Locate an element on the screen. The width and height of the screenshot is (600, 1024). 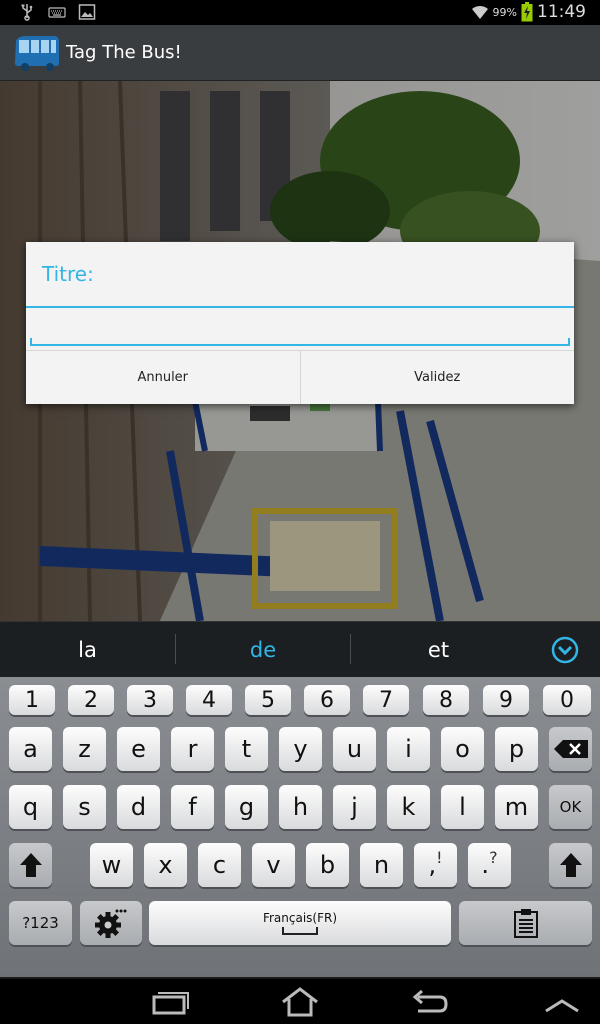
key-5: 5 is located at coordinates (268, 700).